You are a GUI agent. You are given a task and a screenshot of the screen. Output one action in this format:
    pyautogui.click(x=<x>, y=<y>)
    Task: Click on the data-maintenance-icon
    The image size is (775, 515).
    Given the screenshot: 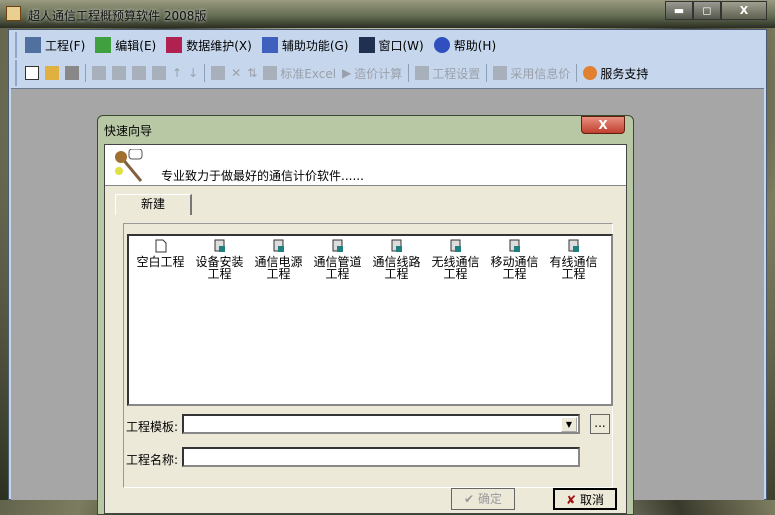 What is the action you would take?
    pyautogui.click(x=174, y=45)
    